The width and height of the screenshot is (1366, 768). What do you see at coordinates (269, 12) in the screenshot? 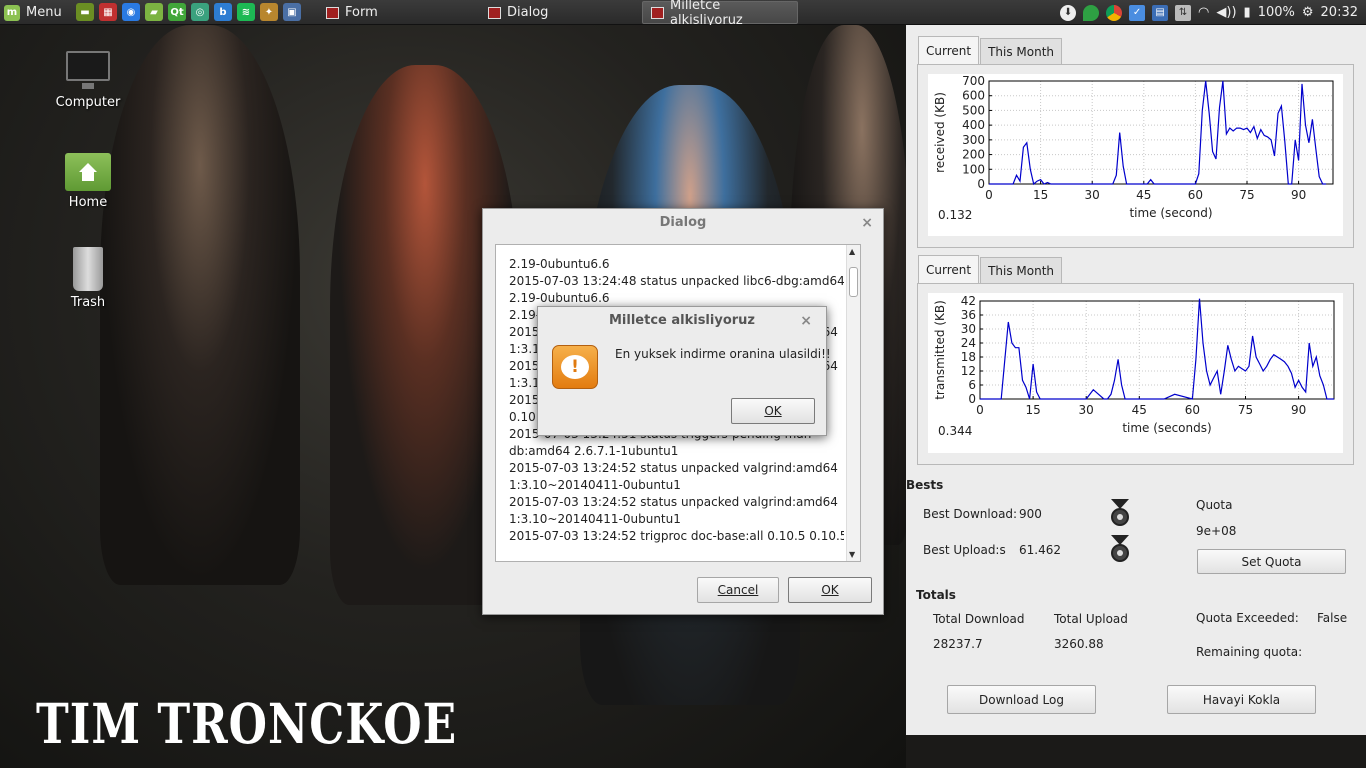
I see `tools-icon: ✦` at bounding box center [269, 12].